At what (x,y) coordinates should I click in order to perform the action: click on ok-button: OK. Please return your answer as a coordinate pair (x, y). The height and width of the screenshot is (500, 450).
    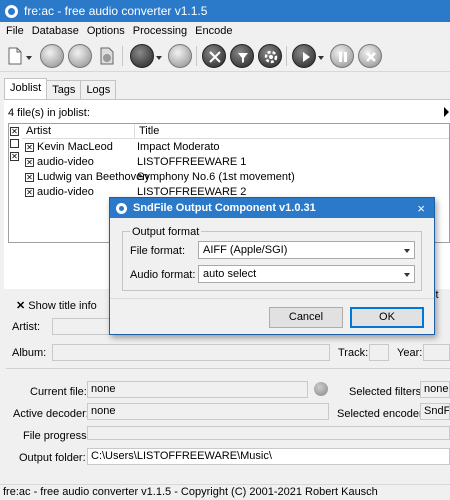
    Looking at the image, I should click on (387, 317).